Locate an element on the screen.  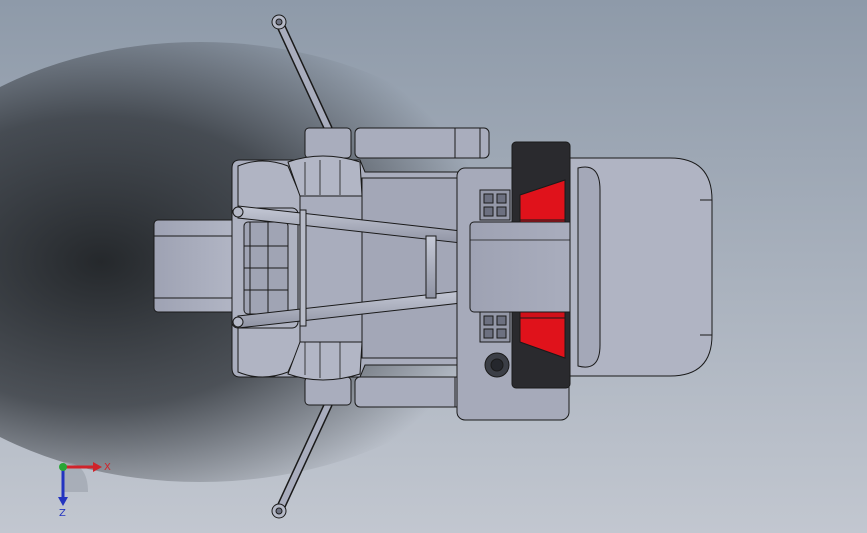
y-axis-dot-icon is located at coordinates (63, 467).